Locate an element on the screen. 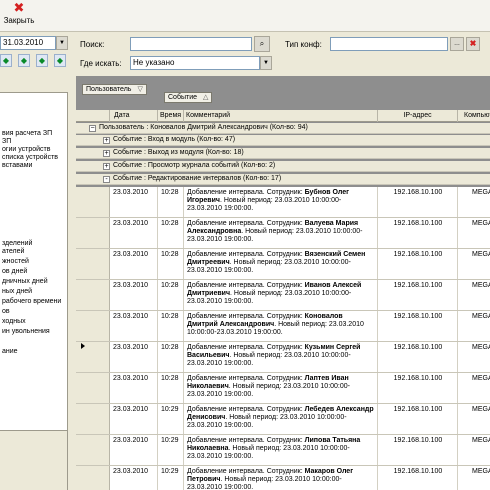 The width and height of the screenshot is (490, 490). tree-item: дничных дней is located at coordinates (25, 281).